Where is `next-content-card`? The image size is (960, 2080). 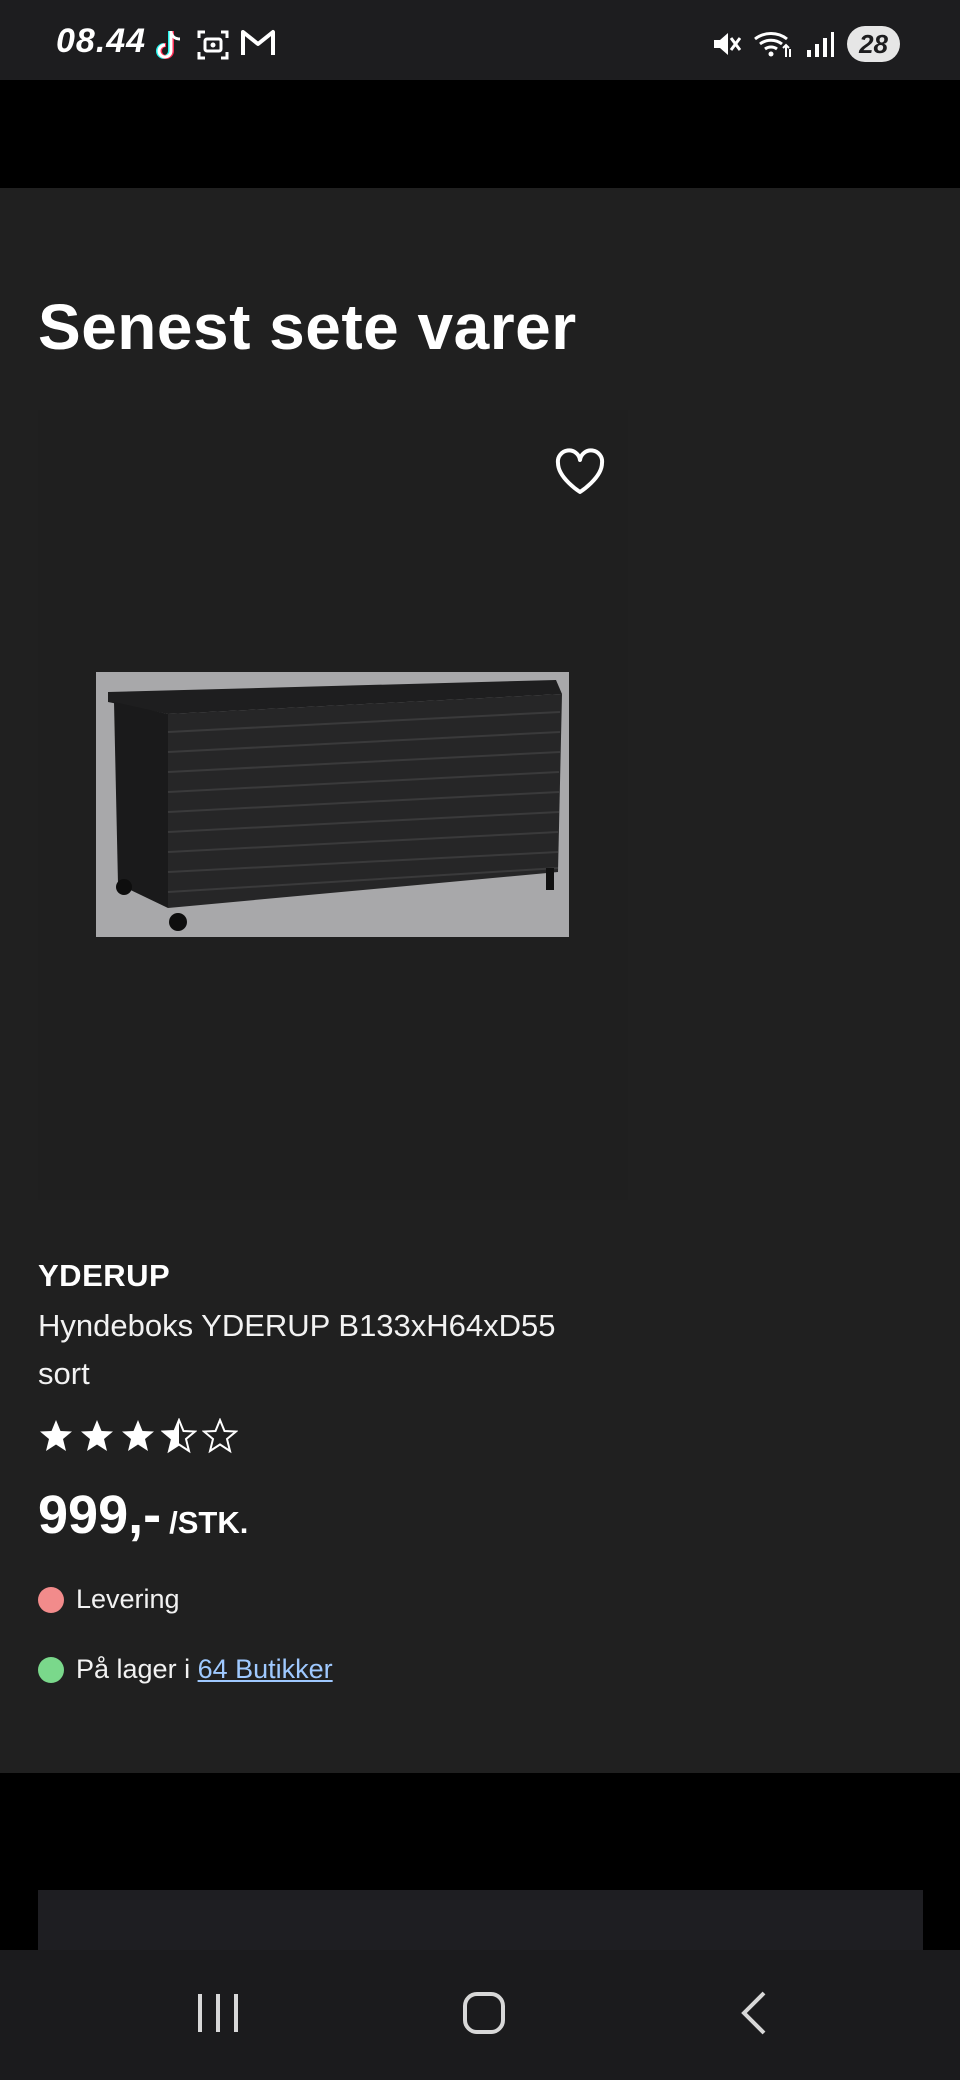 next-content-card is located at coordinates (480, 1920).